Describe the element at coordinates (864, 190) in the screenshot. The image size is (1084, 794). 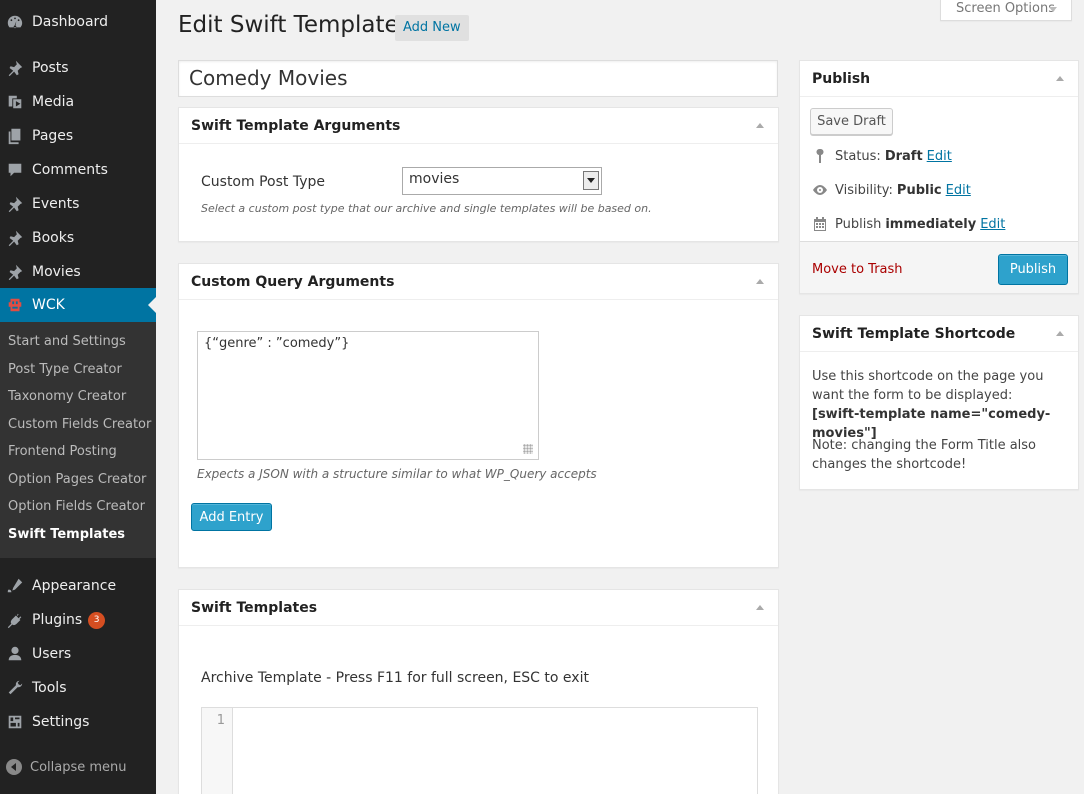
I see `visibility-label: Visibility:` at that location.